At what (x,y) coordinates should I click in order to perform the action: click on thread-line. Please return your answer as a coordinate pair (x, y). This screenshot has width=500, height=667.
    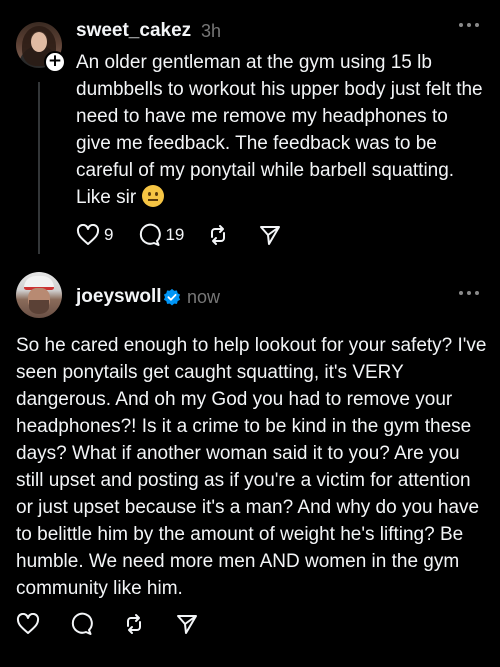
    Looking at the image, I should click on (39, 168).